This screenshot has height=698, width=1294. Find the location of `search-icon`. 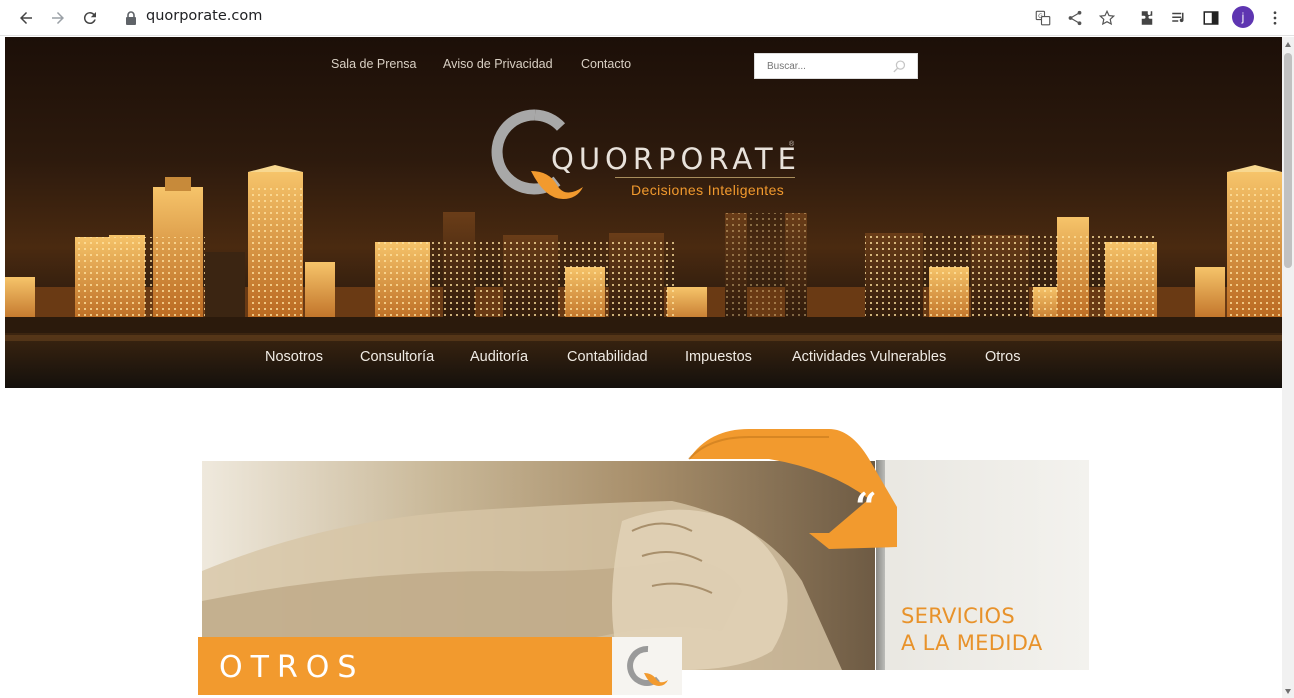

search-icon is located at coordinates (899, 66).